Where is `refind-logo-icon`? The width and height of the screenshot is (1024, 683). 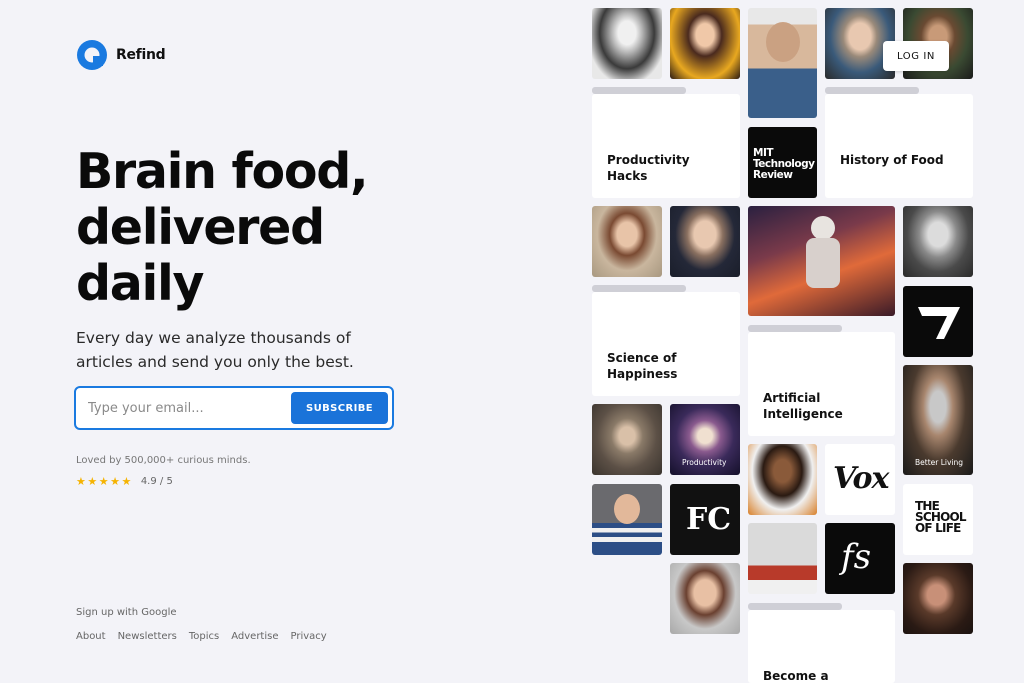
refind-logo-icon is located at coordinates (92, 55).